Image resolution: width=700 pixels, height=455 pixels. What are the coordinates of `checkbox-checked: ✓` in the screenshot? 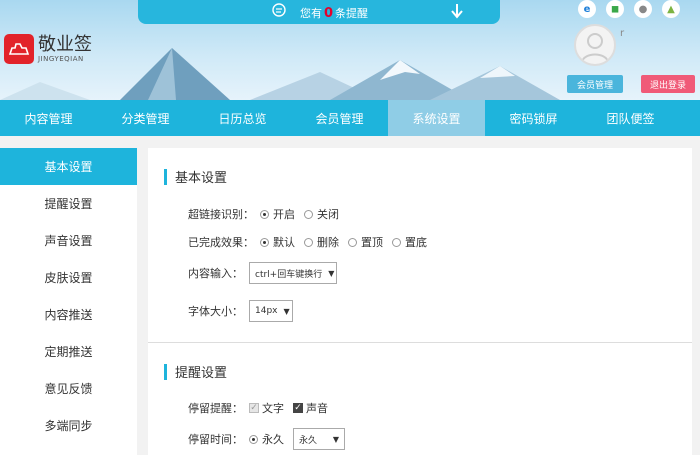 It's located at (298, 408).